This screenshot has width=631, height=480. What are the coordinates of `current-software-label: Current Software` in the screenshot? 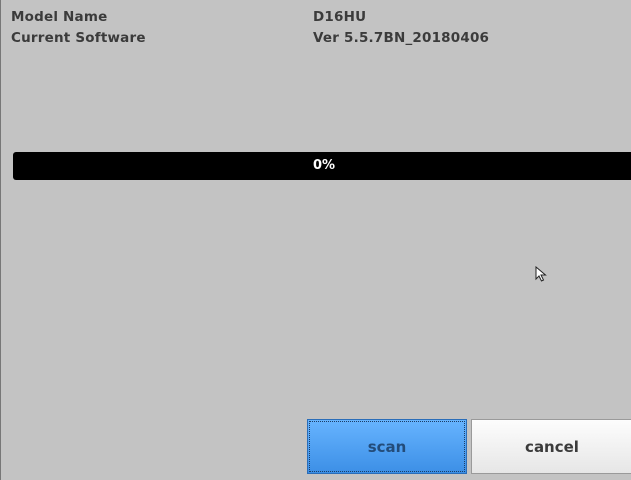 It's located at (78, 38).